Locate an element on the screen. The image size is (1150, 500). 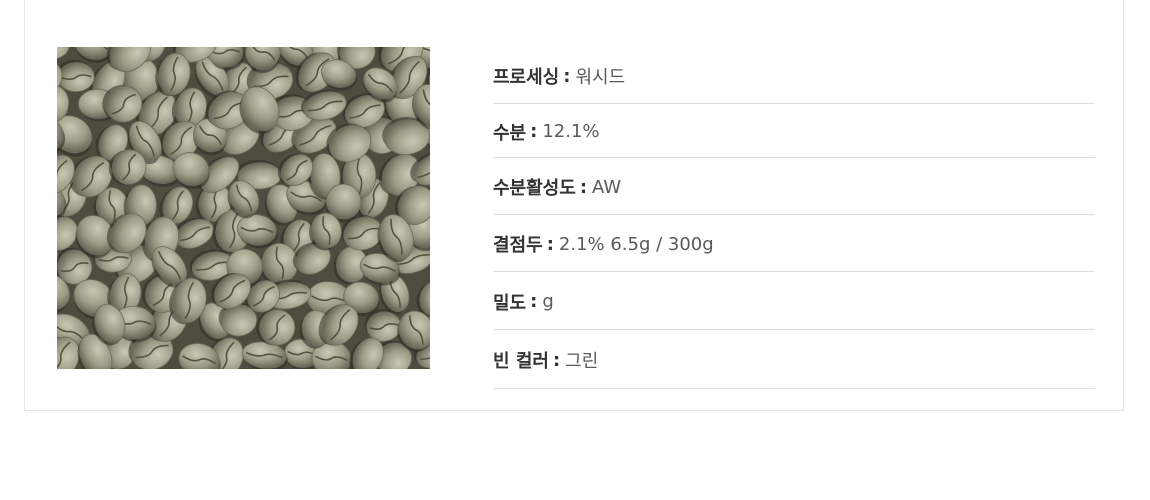
spec-value: g is located at coordinates (548, 301).